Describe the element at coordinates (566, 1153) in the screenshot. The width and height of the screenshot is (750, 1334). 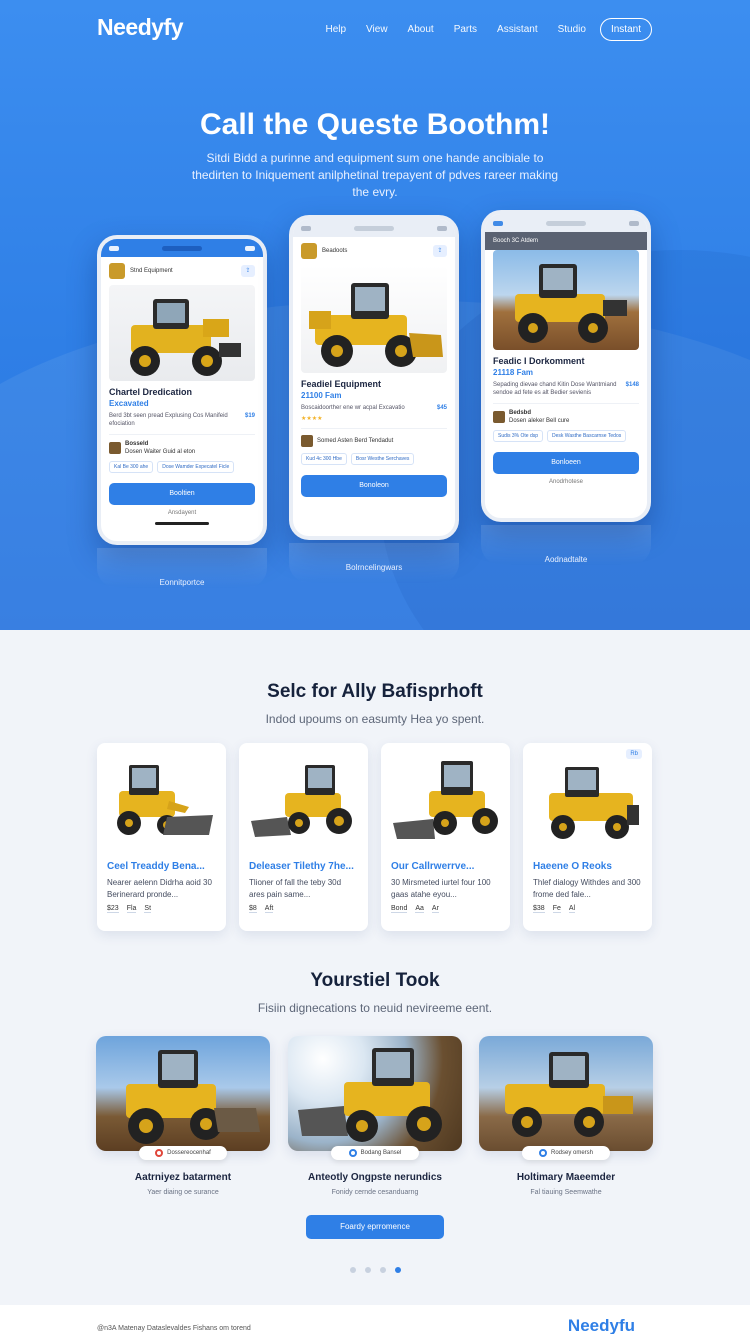
I see `location-pill: Rodsey omersh` at that location.